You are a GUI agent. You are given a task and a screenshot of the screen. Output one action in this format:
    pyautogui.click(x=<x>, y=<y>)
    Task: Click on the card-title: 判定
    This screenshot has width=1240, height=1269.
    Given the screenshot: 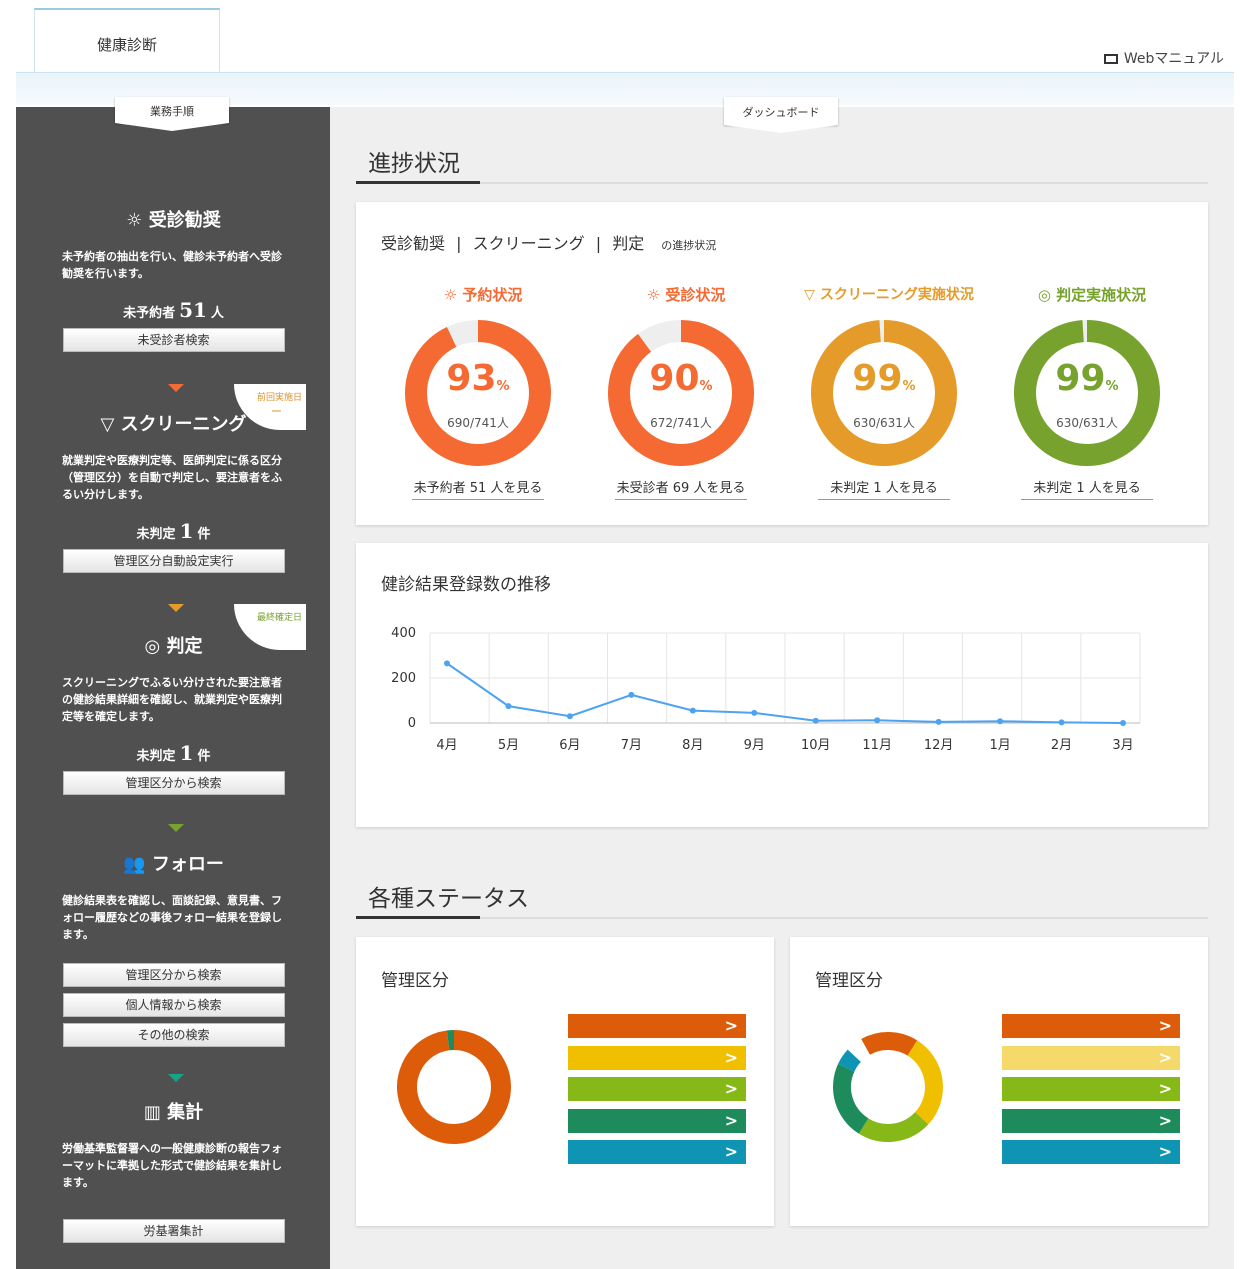 What is the action you would take?
    pyautogui.click(x=184, y=646)
    